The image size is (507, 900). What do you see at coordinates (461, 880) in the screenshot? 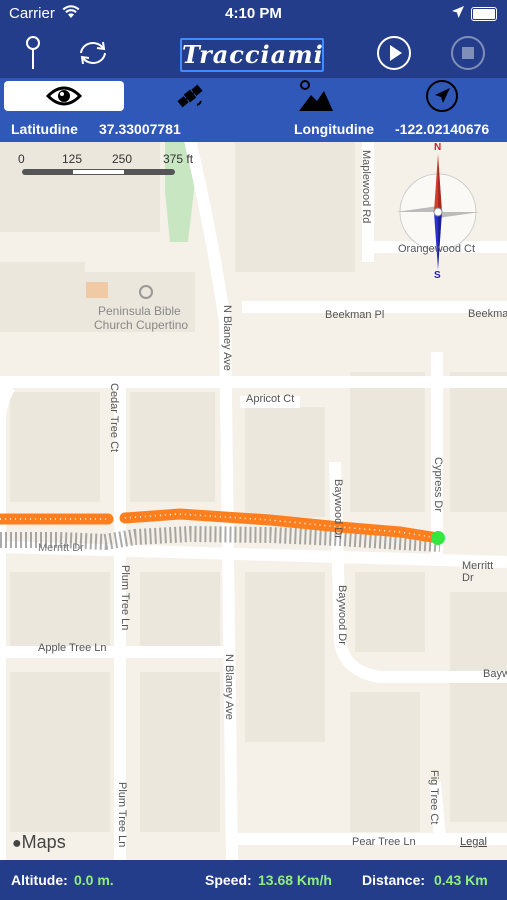
I see `distance-value: 0.43 Km` at bounding box center [461, 880].